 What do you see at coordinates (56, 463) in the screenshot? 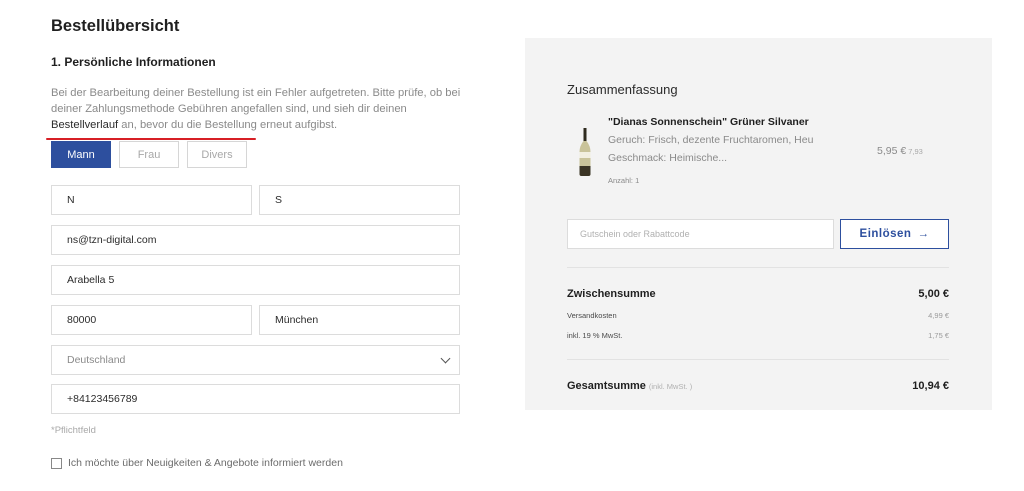
I see `newsletter-checkbox` at bounding box center [56, 463].